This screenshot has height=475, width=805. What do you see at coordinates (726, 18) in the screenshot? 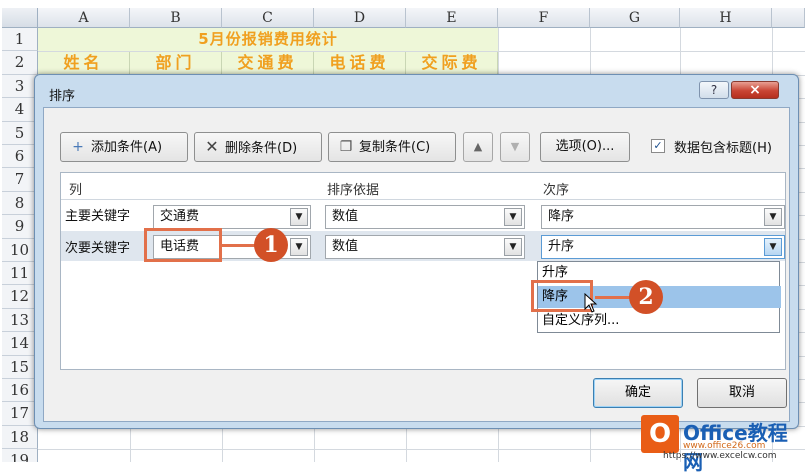
I see `column-header-h: H` at bounding box center [726, 18].